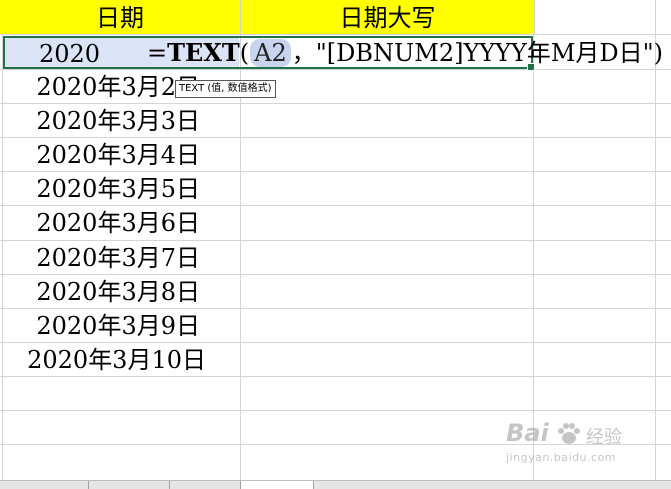 The width and height of the screenshot is (671, 489). I want to click on paw-icon, so click(569, 433).